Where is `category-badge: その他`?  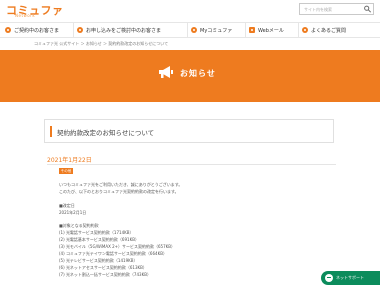
category-badge: その他 is located at coordinates (66, 171).